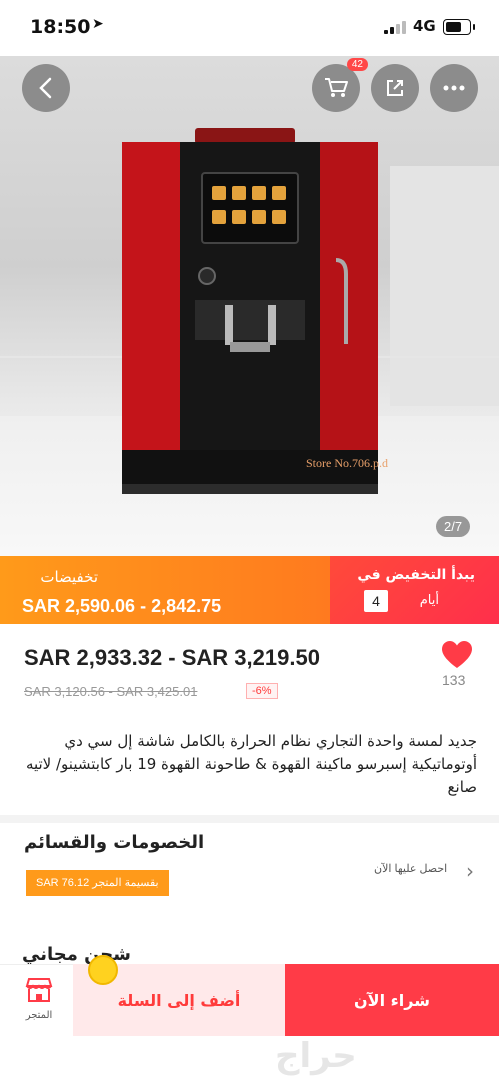 Image resolution: width=499 pixels, height=1080 pixels. Describe the element at coordinates (336, 87) in the screenshot. I see `cart-icon` at that location.